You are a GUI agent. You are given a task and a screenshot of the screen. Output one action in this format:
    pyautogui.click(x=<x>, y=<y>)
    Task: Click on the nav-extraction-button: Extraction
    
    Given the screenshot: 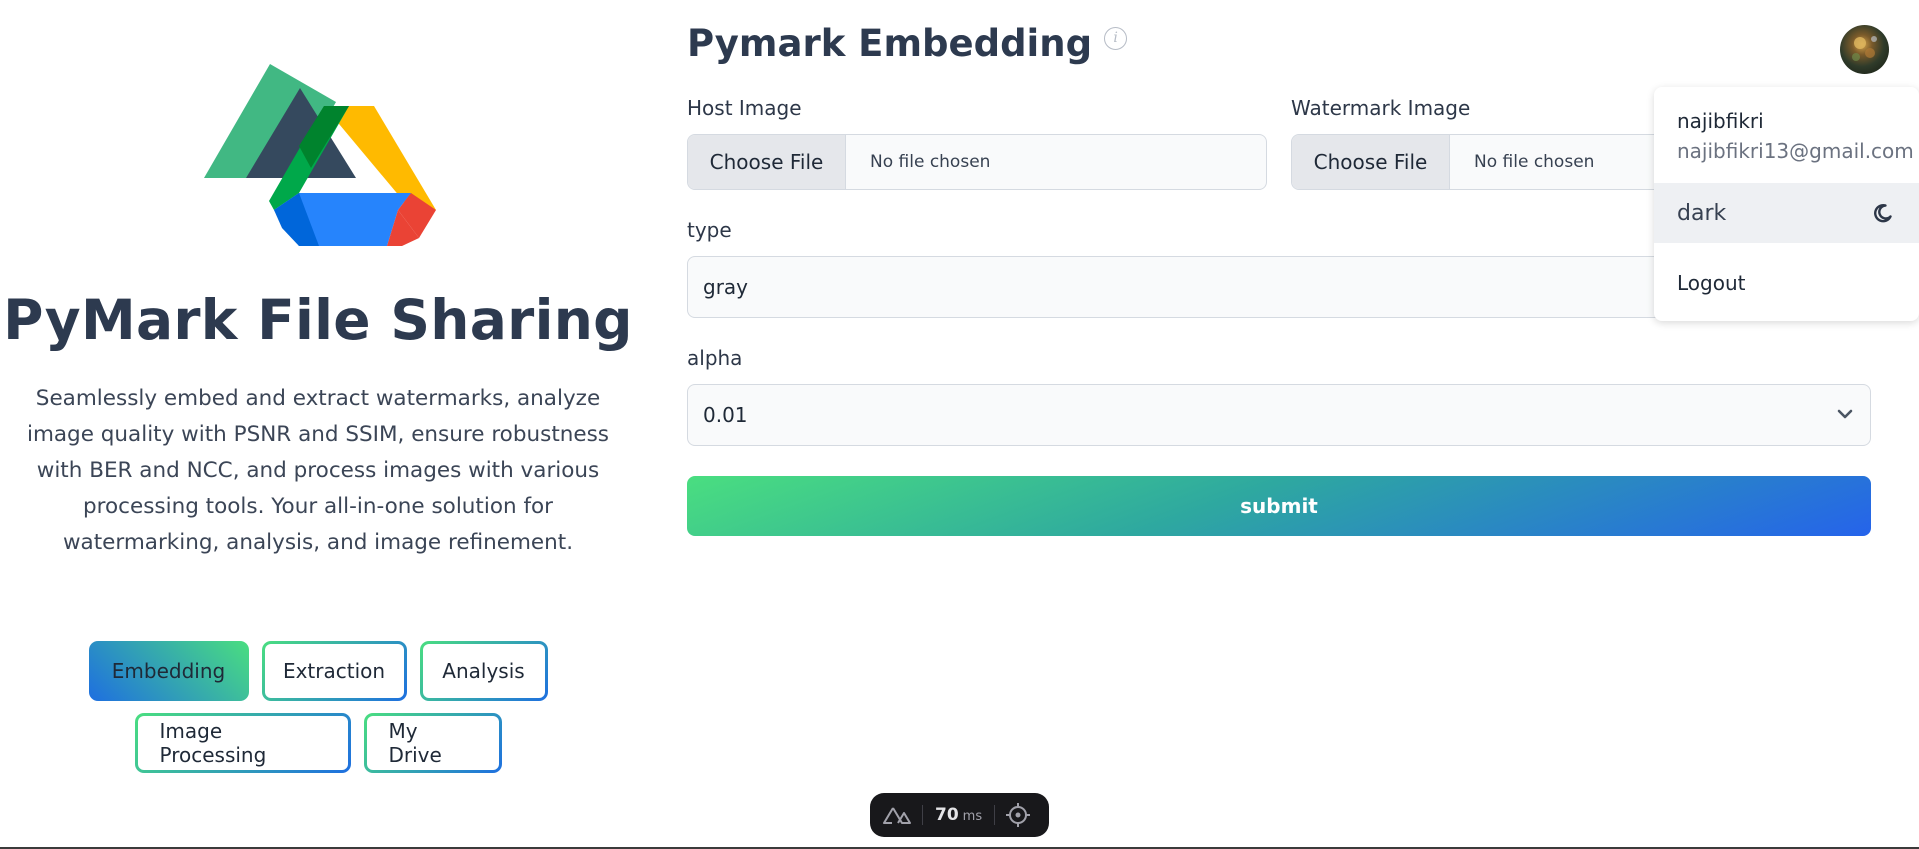 What is the action you would take?
    pyautogui.click(x=334, y=671)
    